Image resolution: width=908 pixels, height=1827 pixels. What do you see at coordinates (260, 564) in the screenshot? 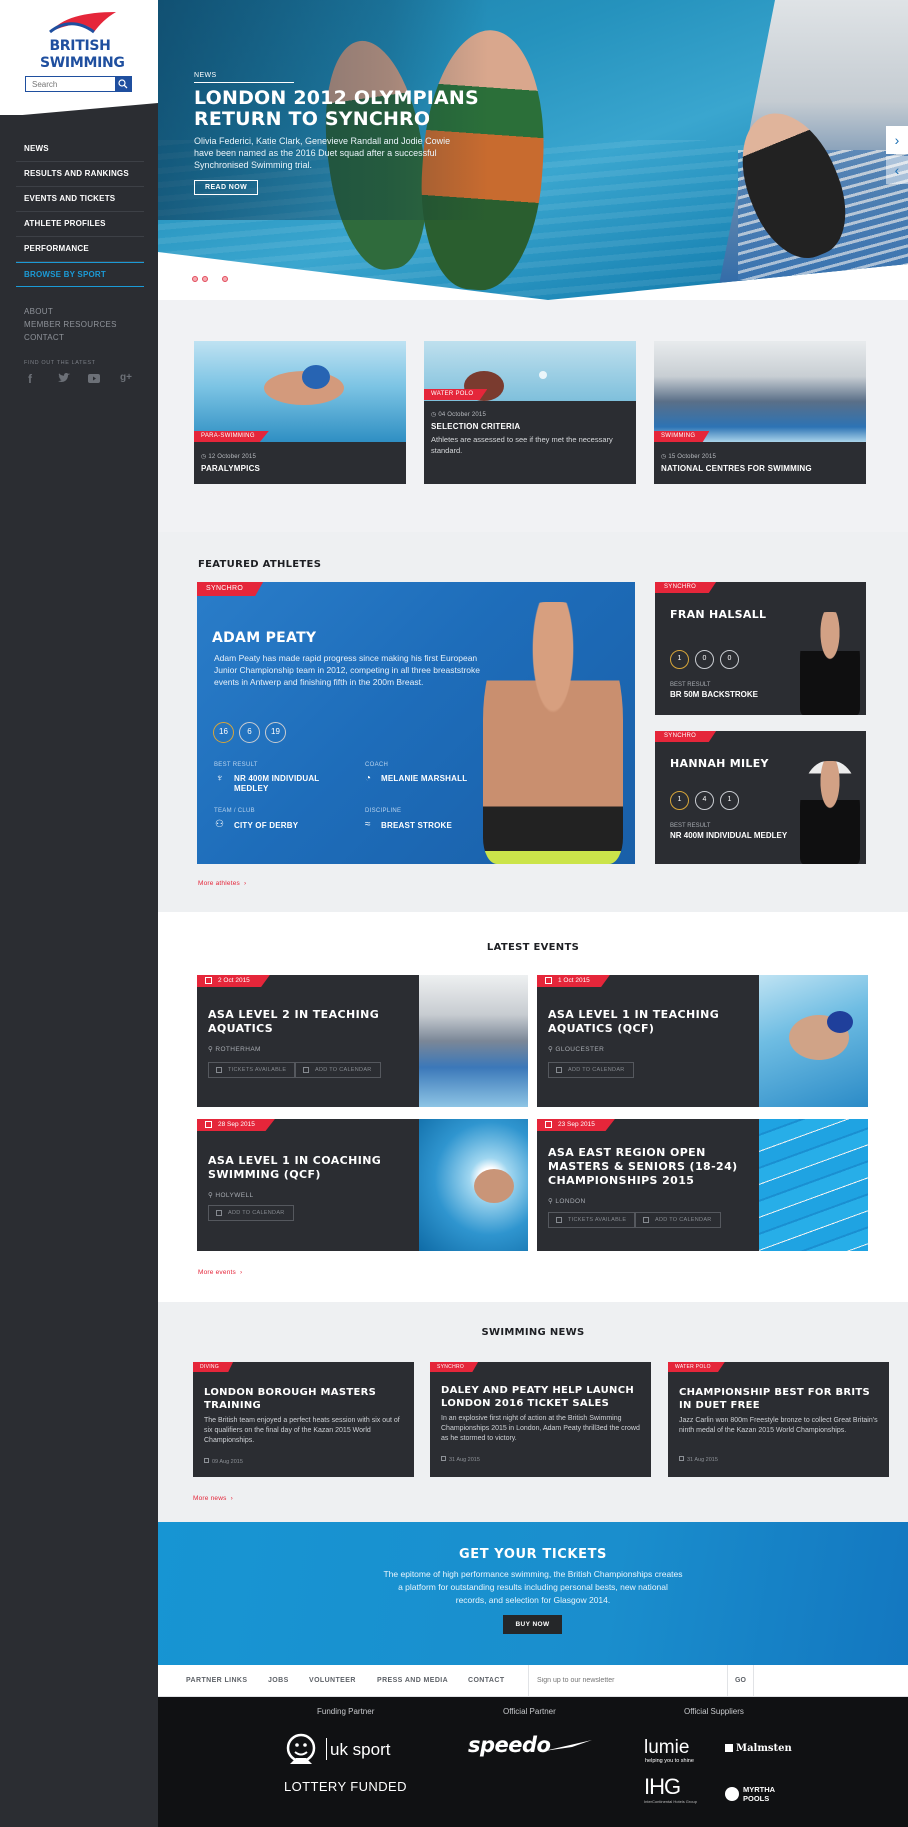
I see `section-title: FEATURED ATHLETES` at bounding box center [260, 564].